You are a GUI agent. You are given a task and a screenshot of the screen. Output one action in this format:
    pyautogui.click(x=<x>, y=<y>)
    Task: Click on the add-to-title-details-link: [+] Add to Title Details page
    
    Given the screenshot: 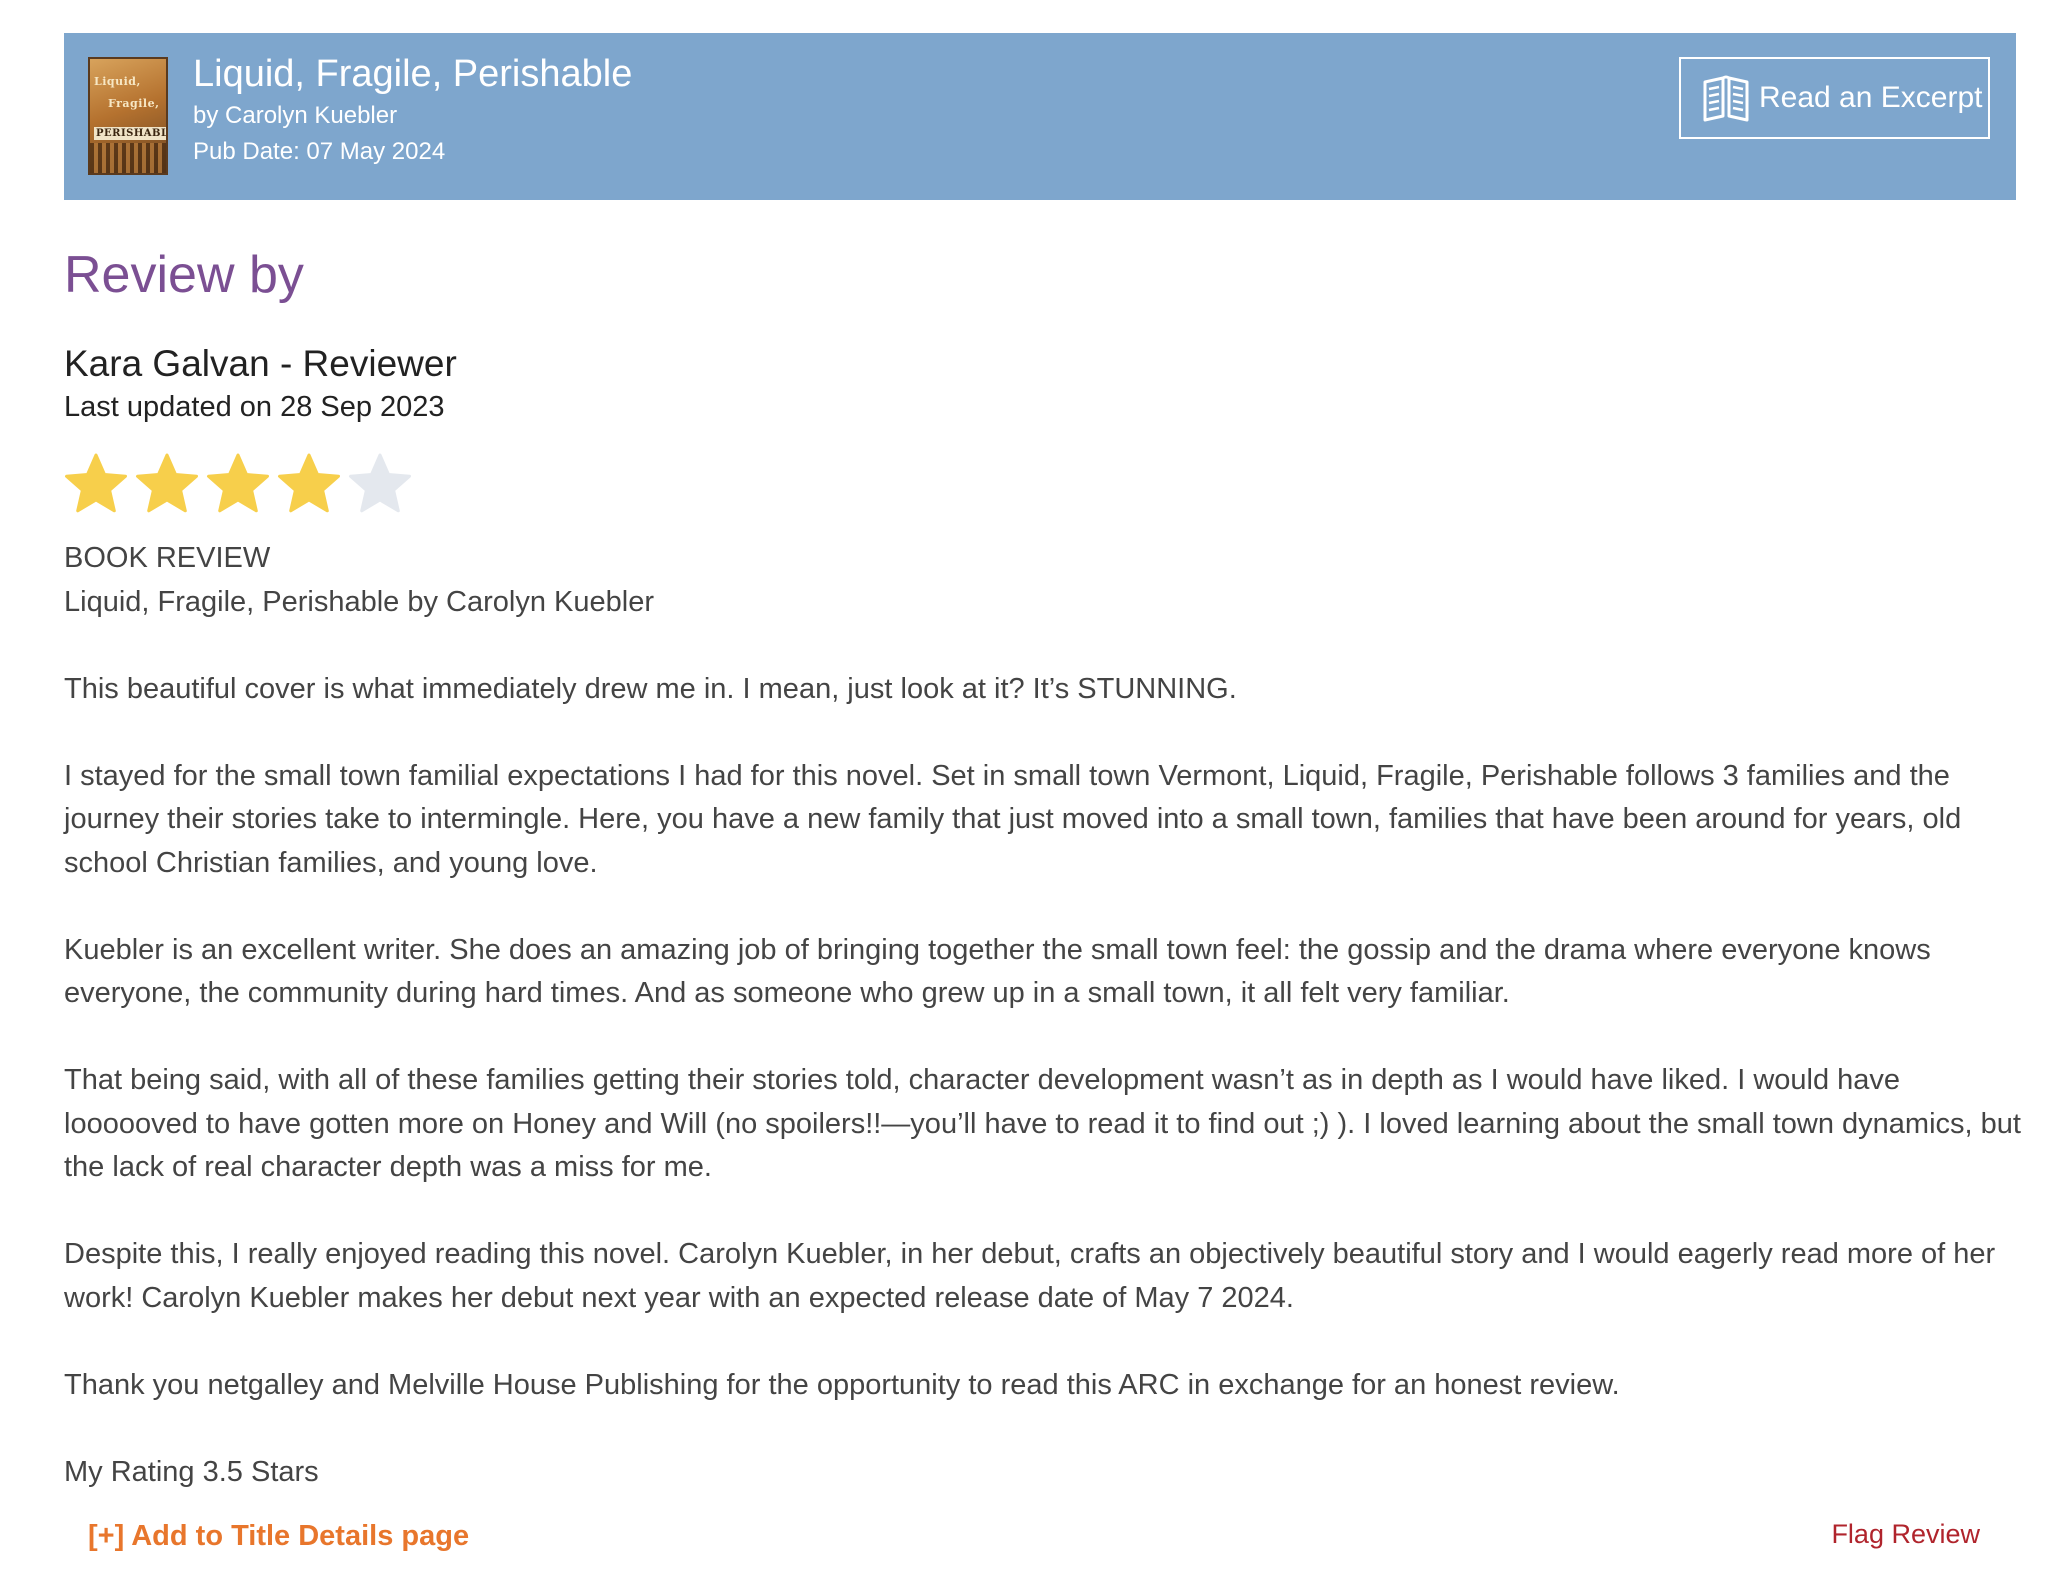 What is the action you would take?
    pyautogui.click(x=278, y=1536)
    